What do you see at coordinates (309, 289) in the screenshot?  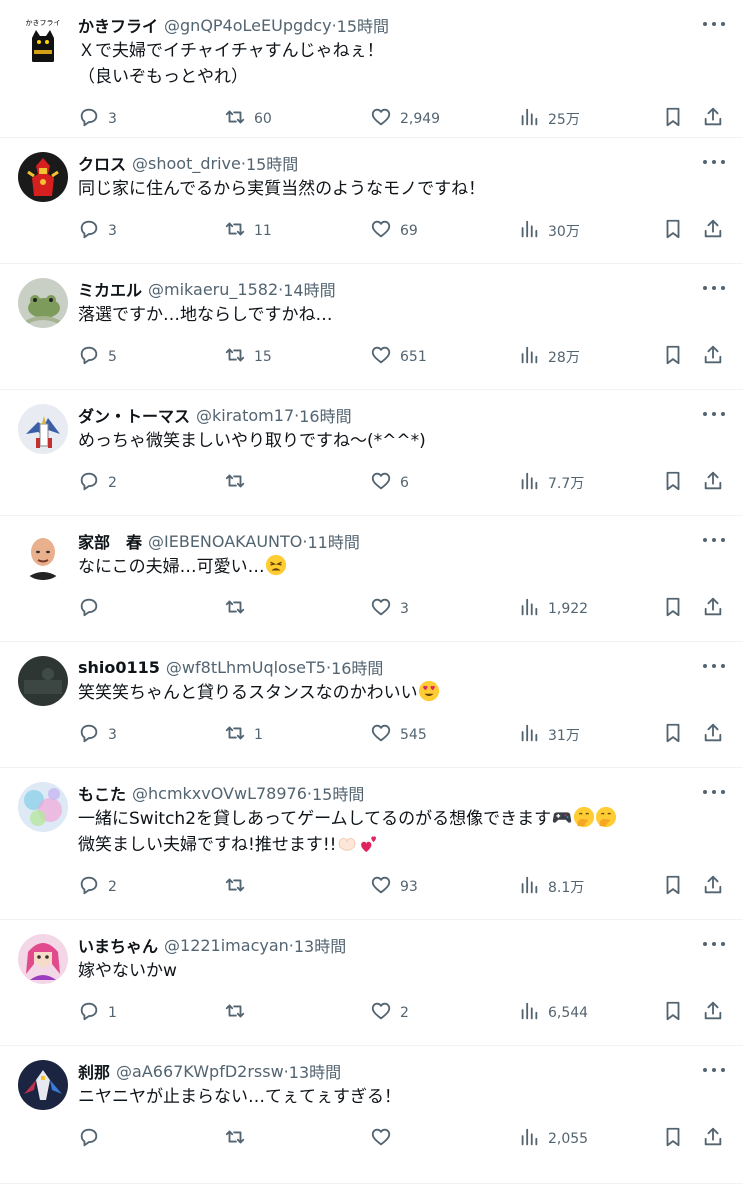 I see `post-time: 14時間` at bounding box center [309, 289].